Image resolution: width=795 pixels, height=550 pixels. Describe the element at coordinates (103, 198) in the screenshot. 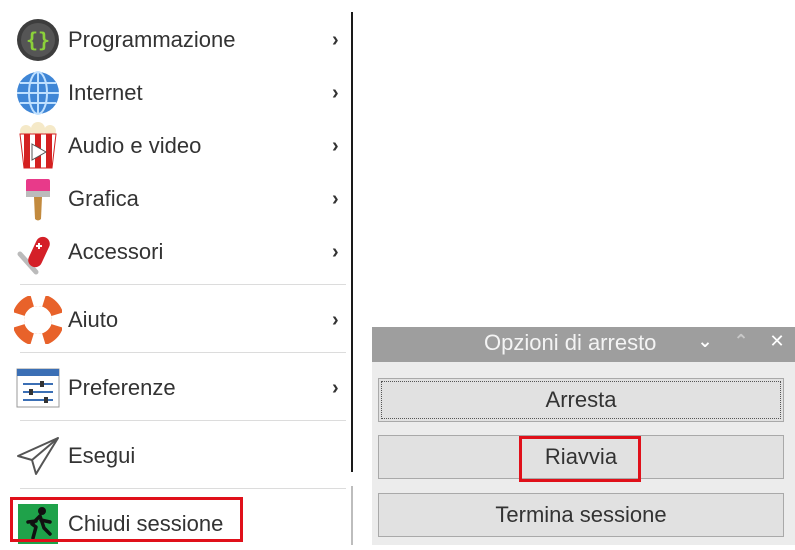

I see `menu-item-label: Grafica` at that location.